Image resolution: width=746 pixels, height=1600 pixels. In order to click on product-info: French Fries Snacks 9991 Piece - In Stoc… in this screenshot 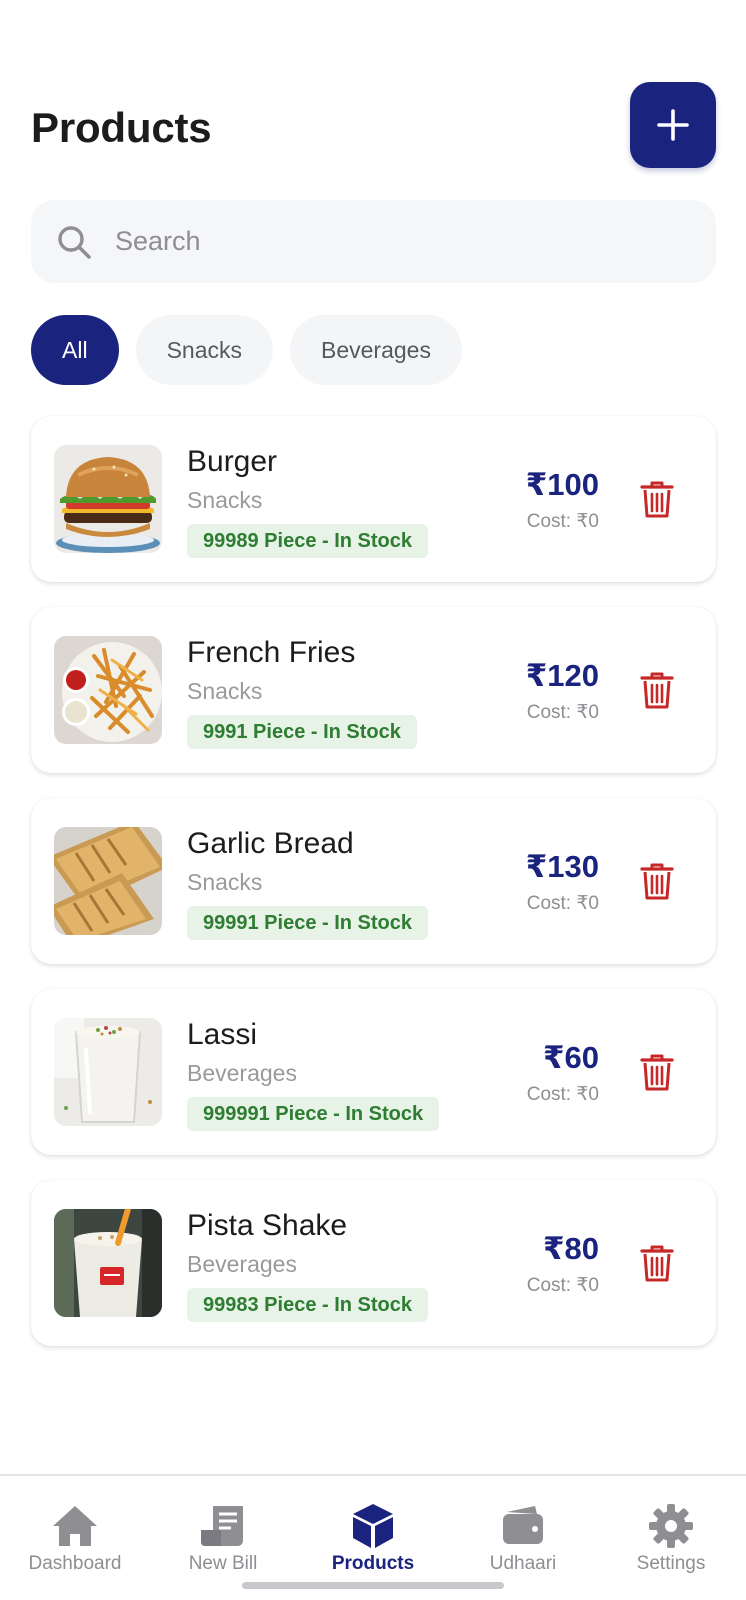, I will do `click(302, 692)`.